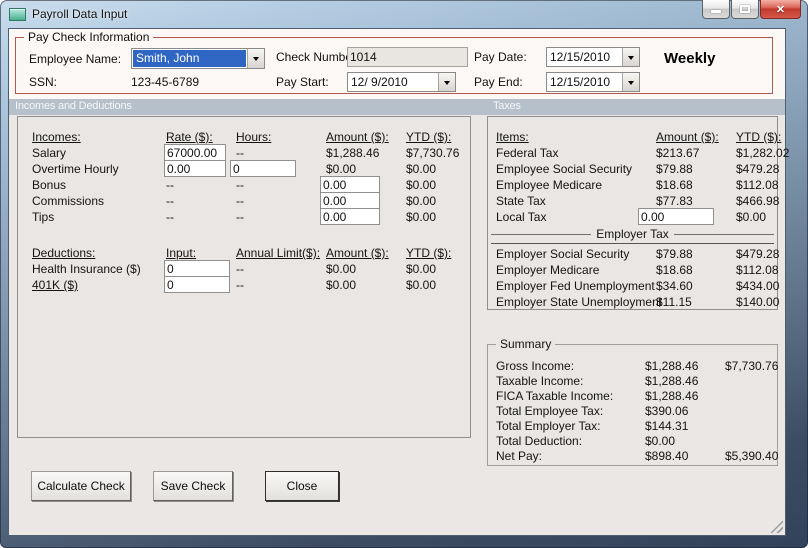 This screenshot has width=808, height=548. I want to click on commissions-amount-input, so click(350, 200).